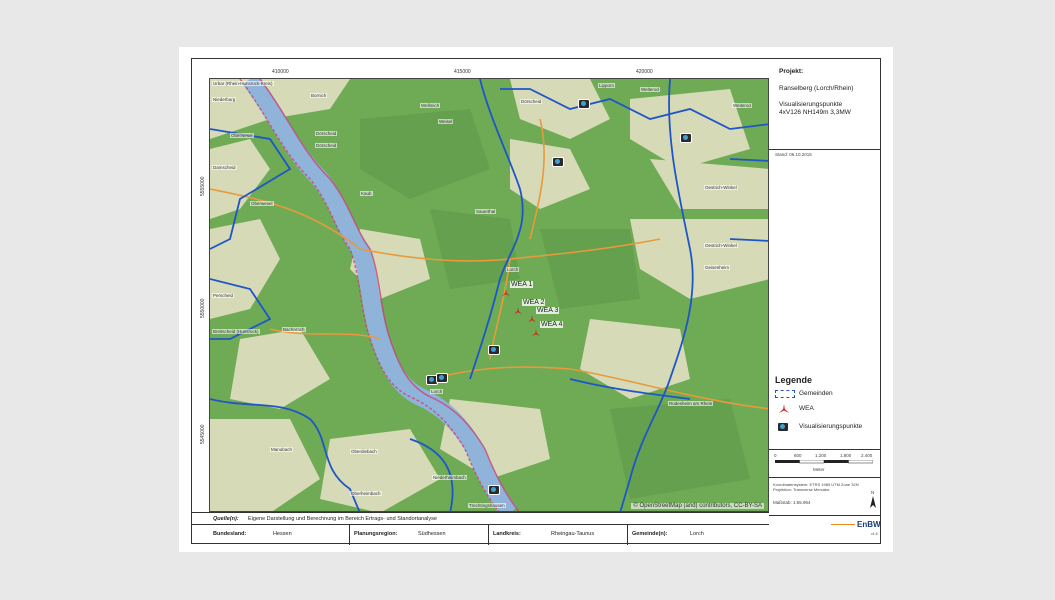 The height and width of the screenshot is (600, 1055). I want to click on legend-municipalities: Gemeinden, so click(816, 393).